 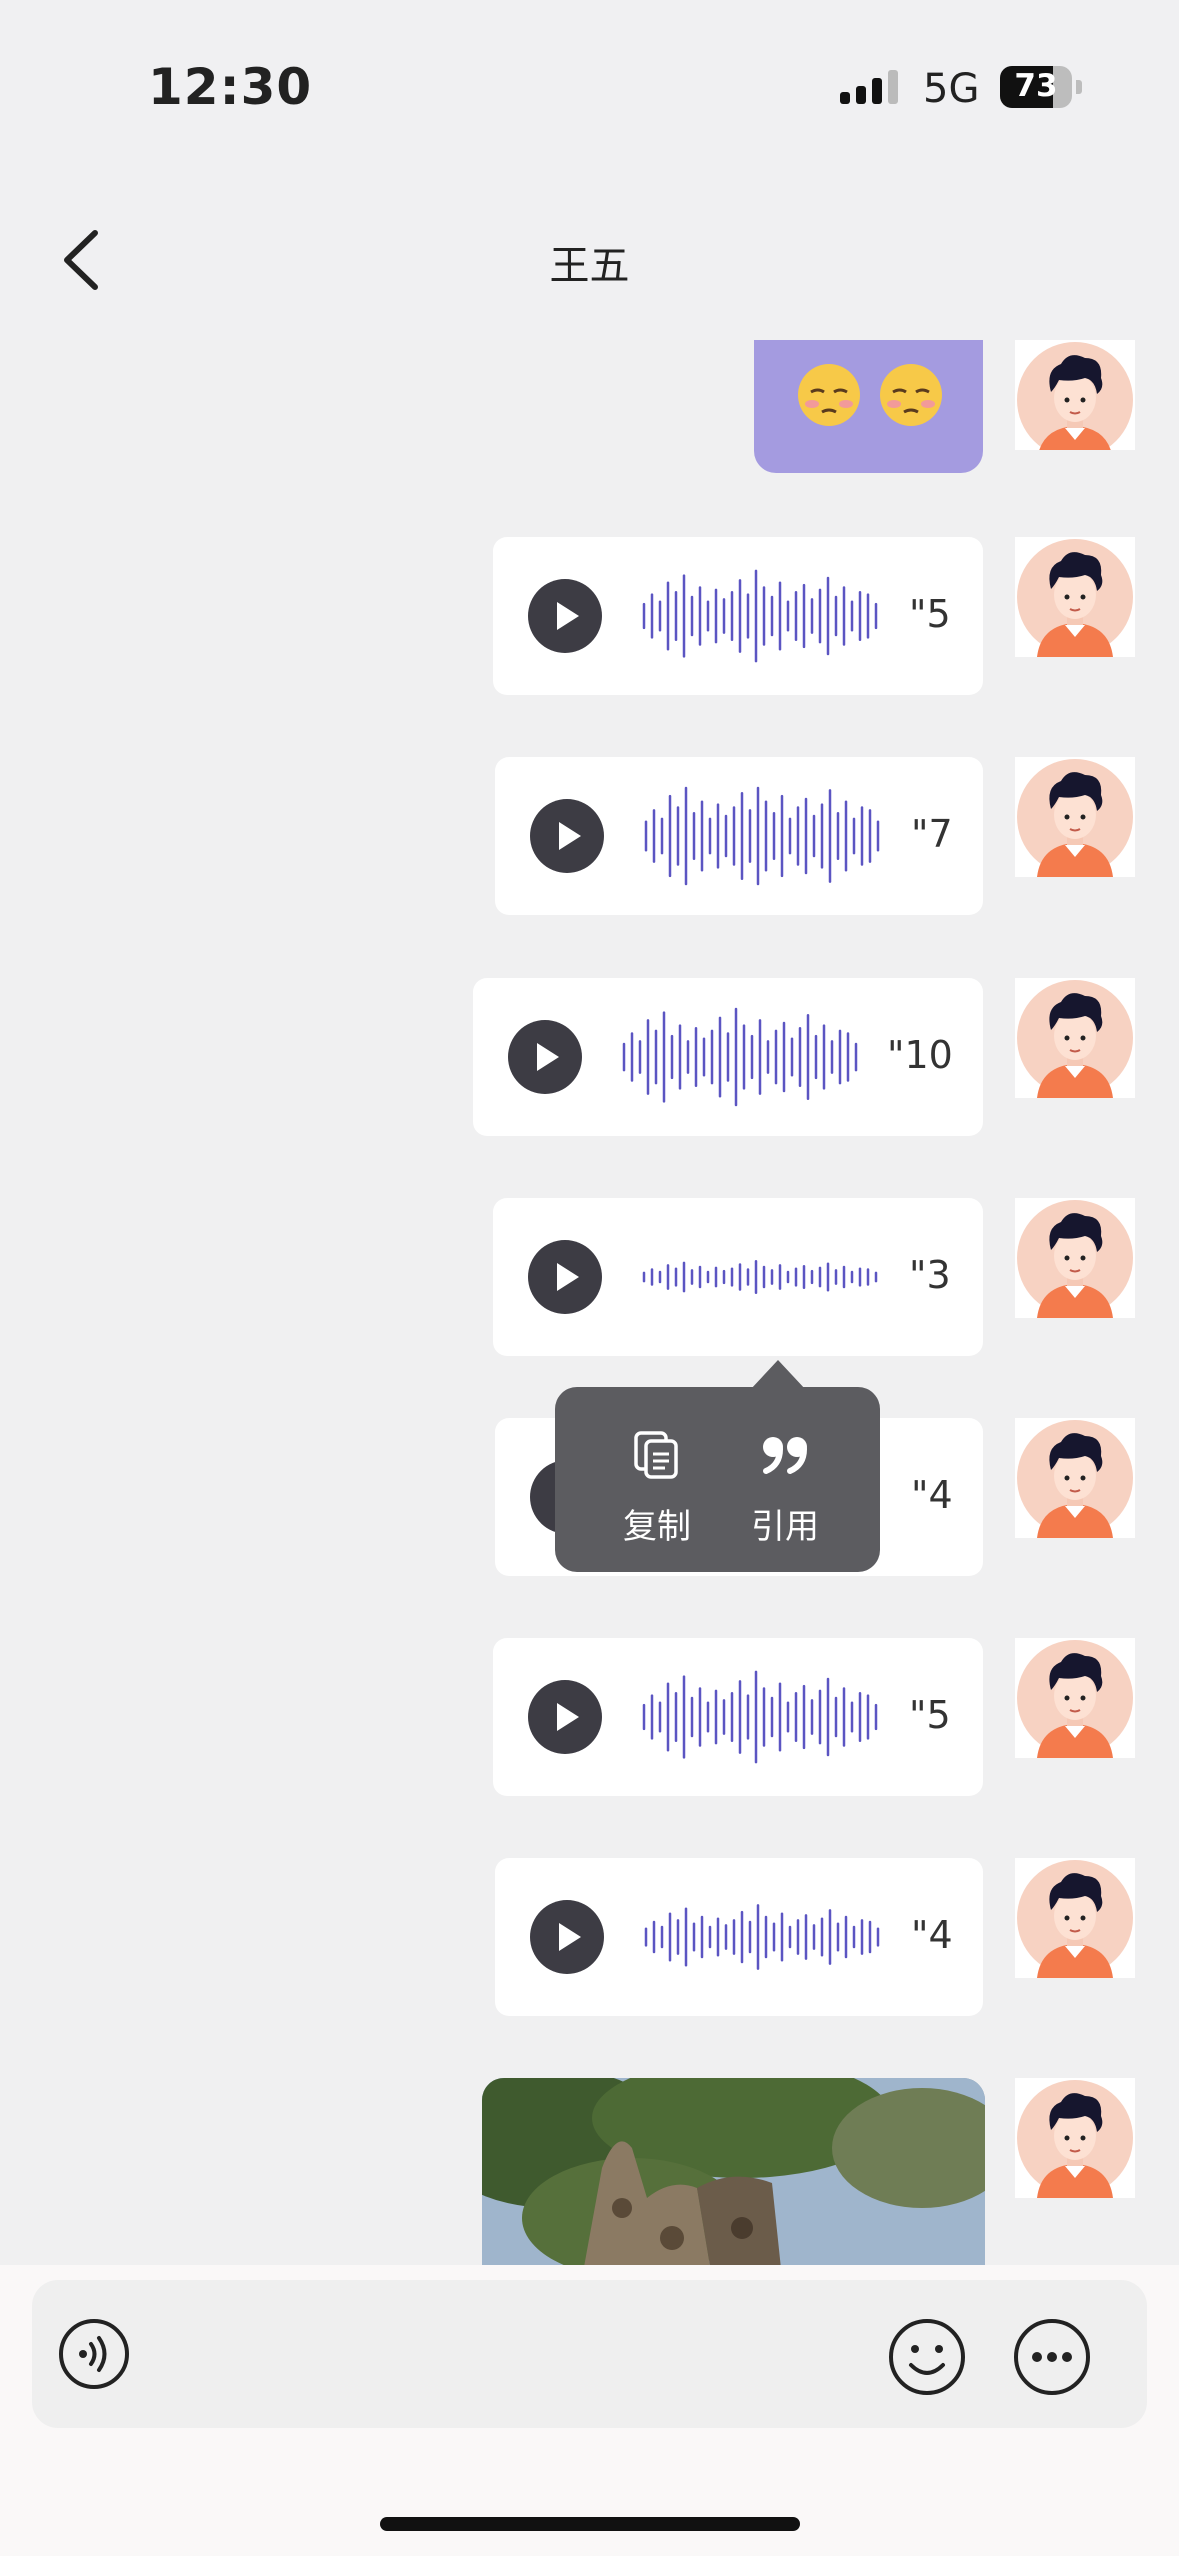 I want to click on voice-duration: "10, so click(x=920, y=1055).